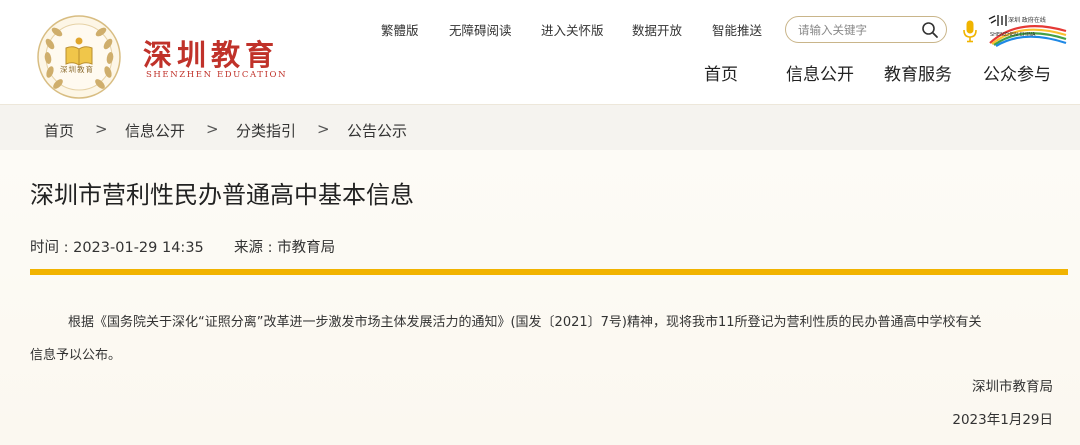 Image resolution: width=1080 pixels, height=445 pixels. What do you see at coordinates (266, 130) in the screenshot?
I see `breadcrumb-category-guide: 分类指引` at bounding box center [266, 130].